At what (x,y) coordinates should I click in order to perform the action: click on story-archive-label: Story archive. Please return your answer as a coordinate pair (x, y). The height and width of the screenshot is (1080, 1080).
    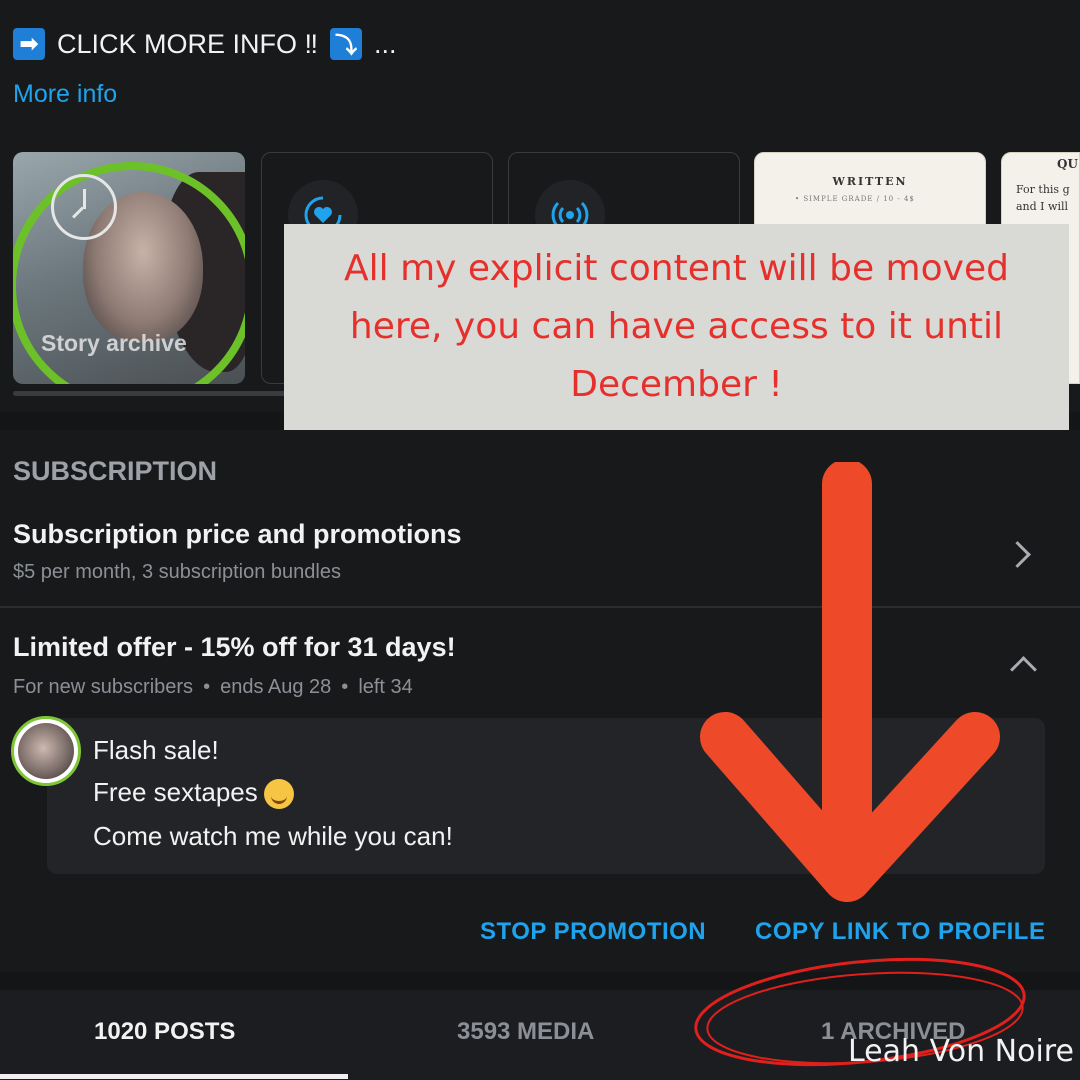
    Looking at the image, I should click on (114, 343).